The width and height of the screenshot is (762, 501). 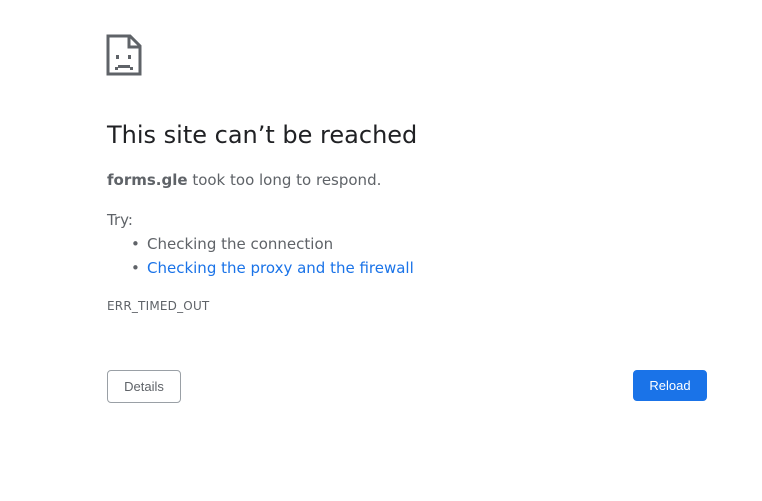 What do you see at coordinates (124, 55) in the screenshot?
I see `sad-document-icon` at bounding box center [124, 55].